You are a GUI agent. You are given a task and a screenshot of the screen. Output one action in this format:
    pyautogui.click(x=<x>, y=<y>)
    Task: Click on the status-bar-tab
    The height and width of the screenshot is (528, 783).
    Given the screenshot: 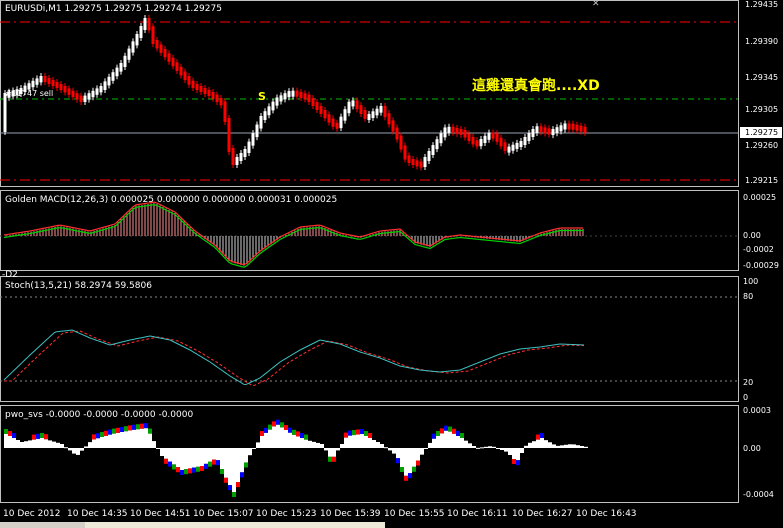 What is the action you would take?
    pyautogui.click(x=235, y=525)
    